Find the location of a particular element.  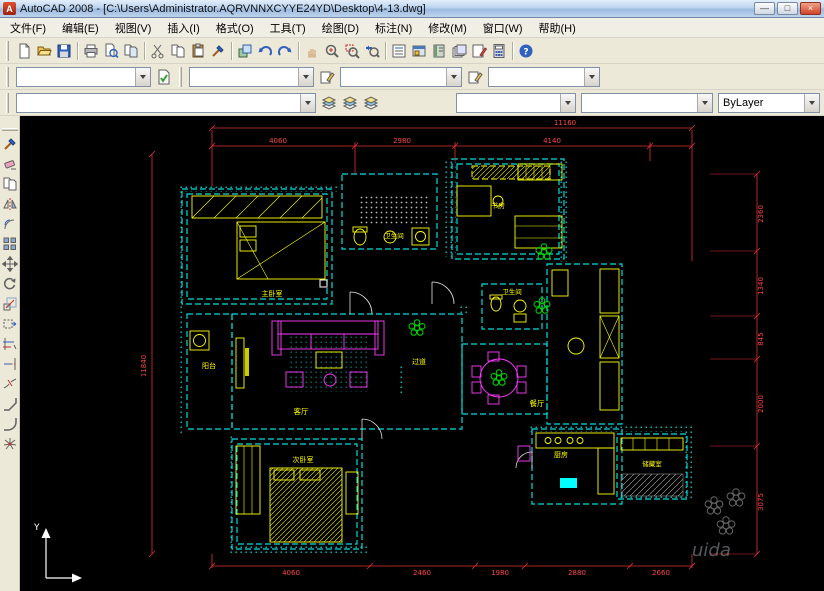

menu-help: 帮助(H) is located at coordinates (557, 28).